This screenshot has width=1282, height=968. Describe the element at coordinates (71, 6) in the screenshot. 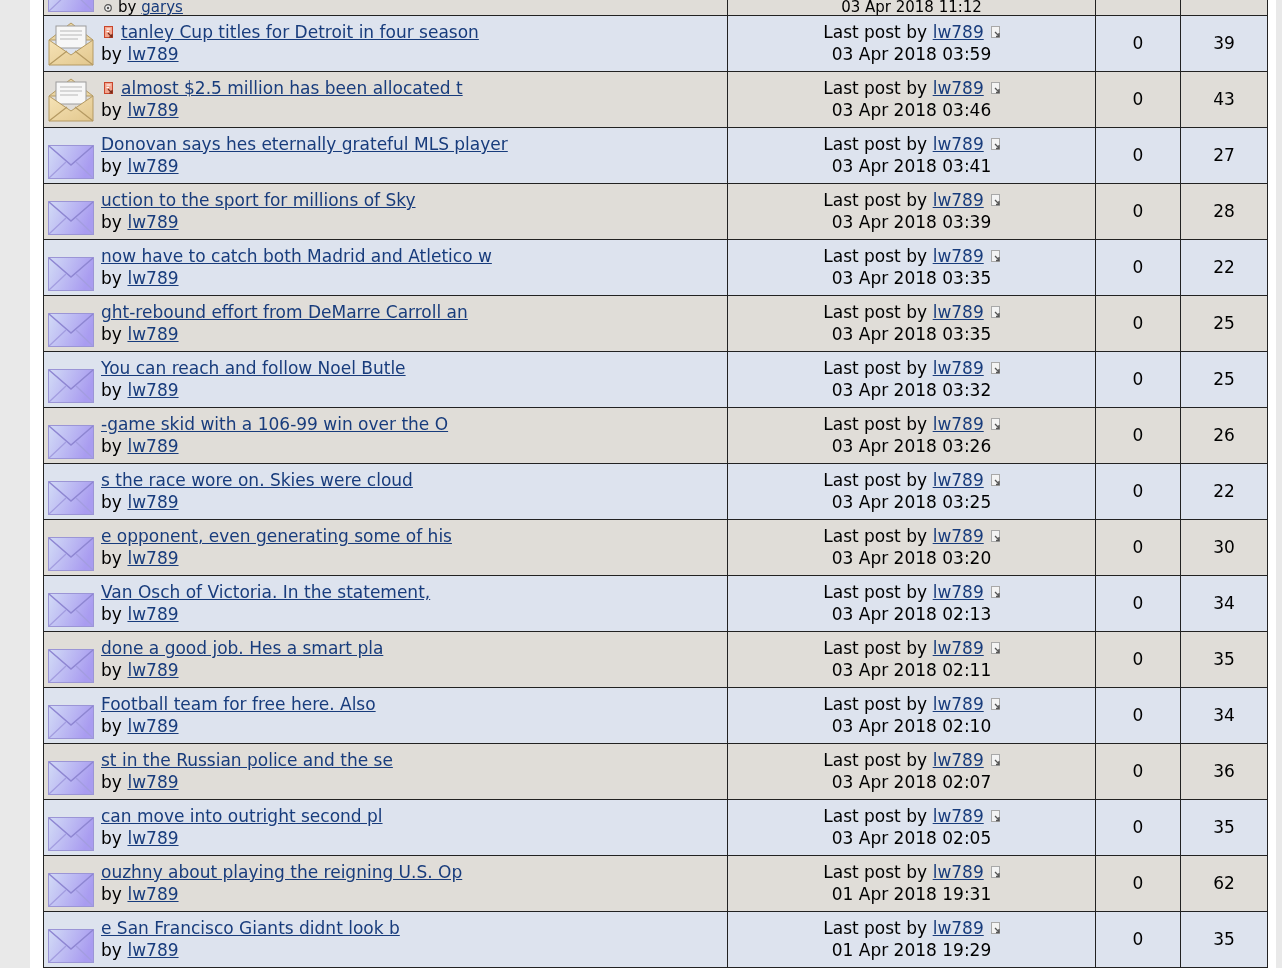

I see `envelope-icon` at that location.